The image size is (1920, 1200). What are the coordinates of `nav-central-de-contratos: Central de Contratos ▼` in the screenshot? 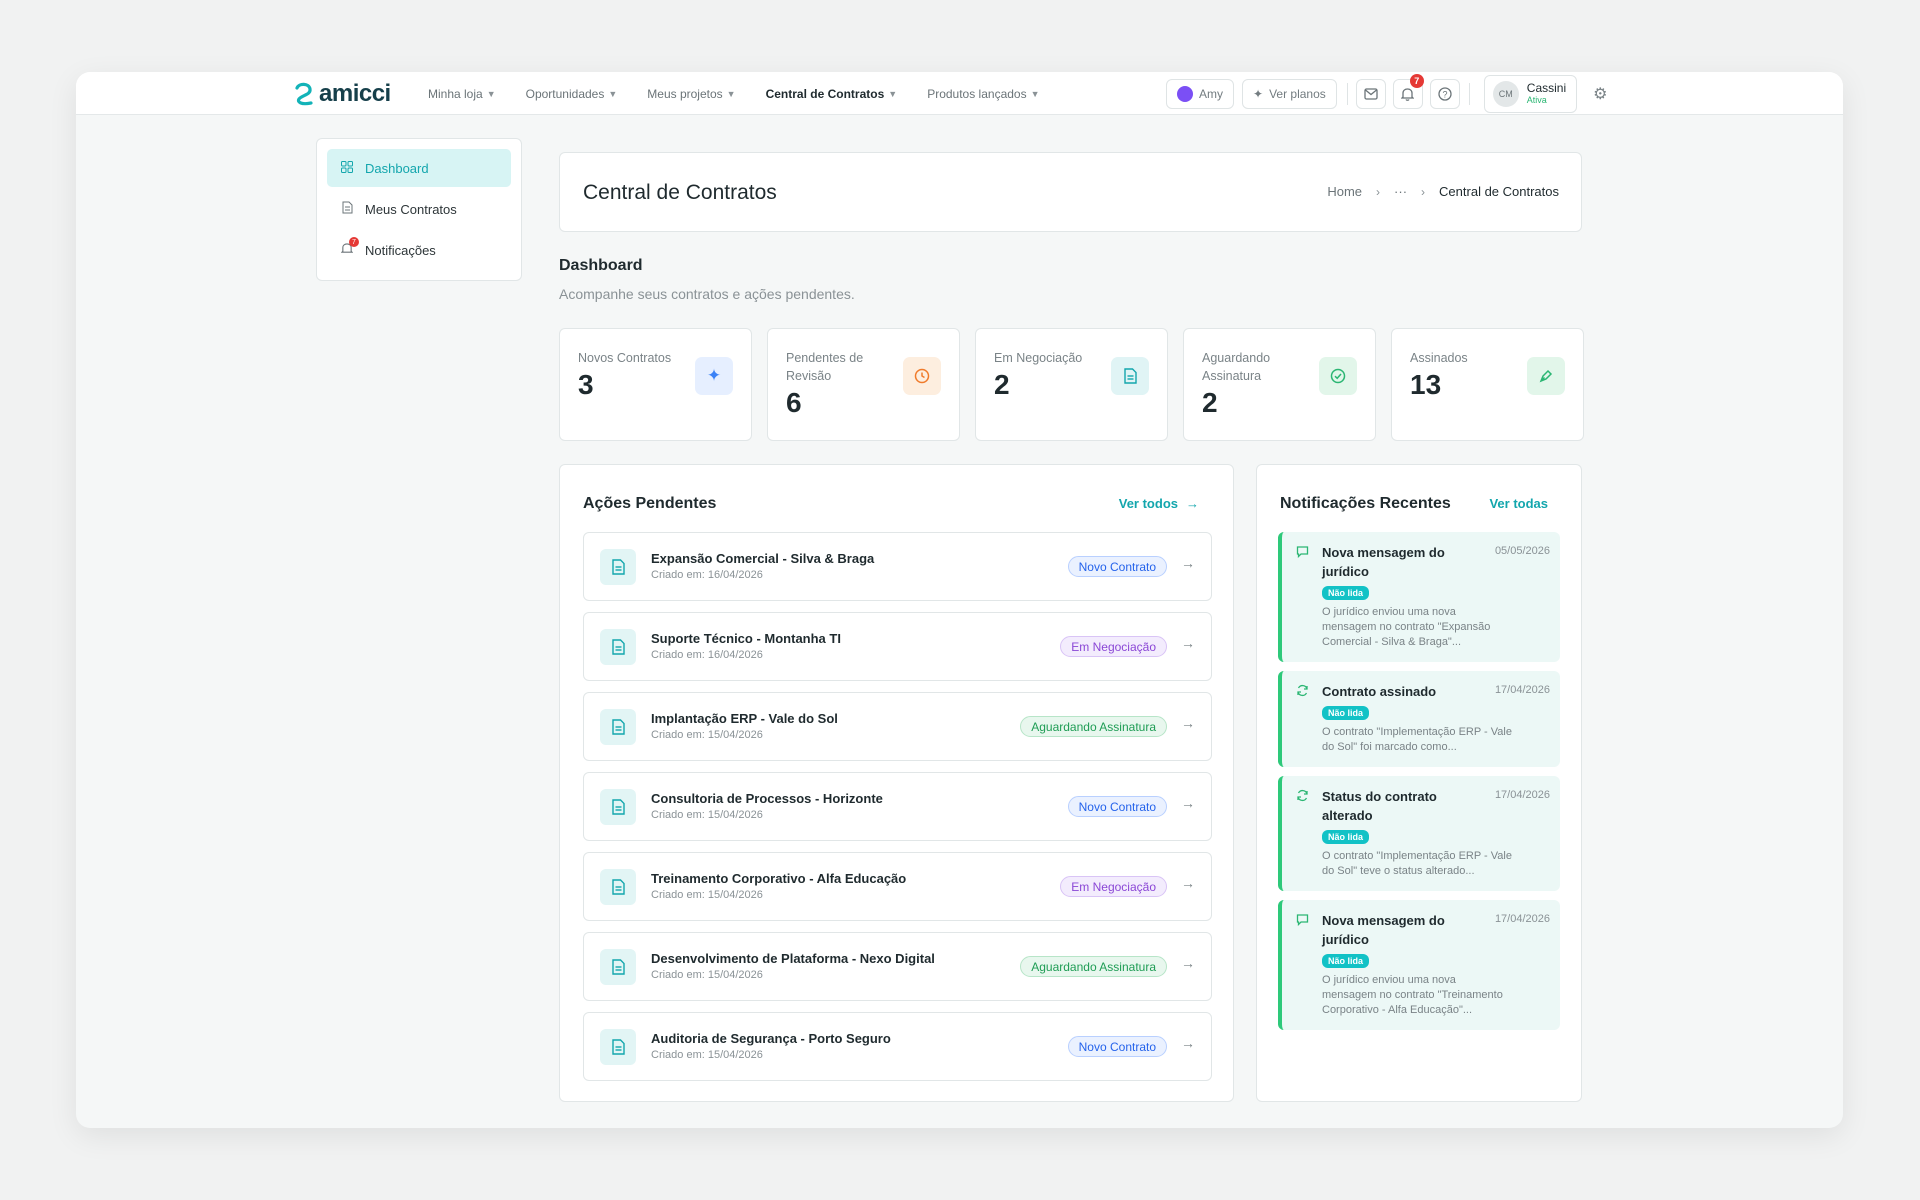 It's located at (832, 94).